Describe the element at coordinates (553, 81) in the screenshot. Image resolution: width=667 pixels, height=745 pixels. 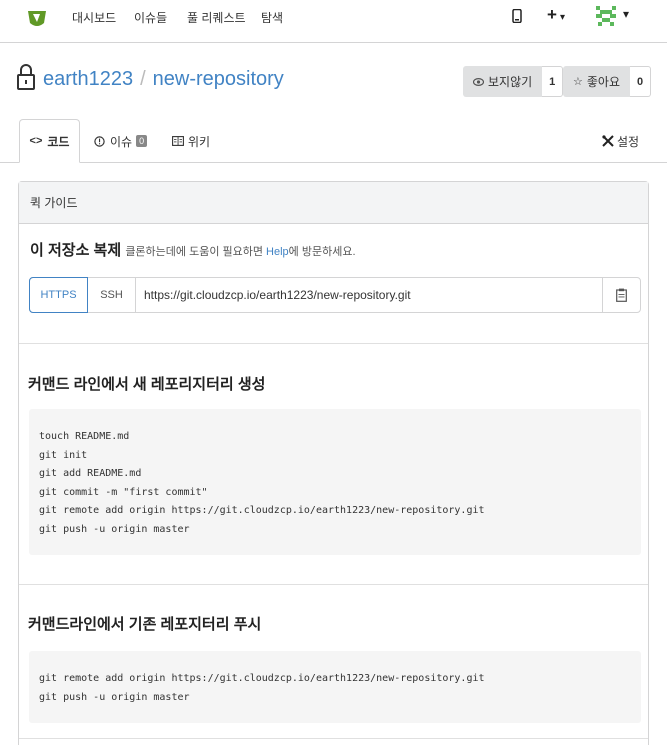
I see `watch-count: 1` at that location.